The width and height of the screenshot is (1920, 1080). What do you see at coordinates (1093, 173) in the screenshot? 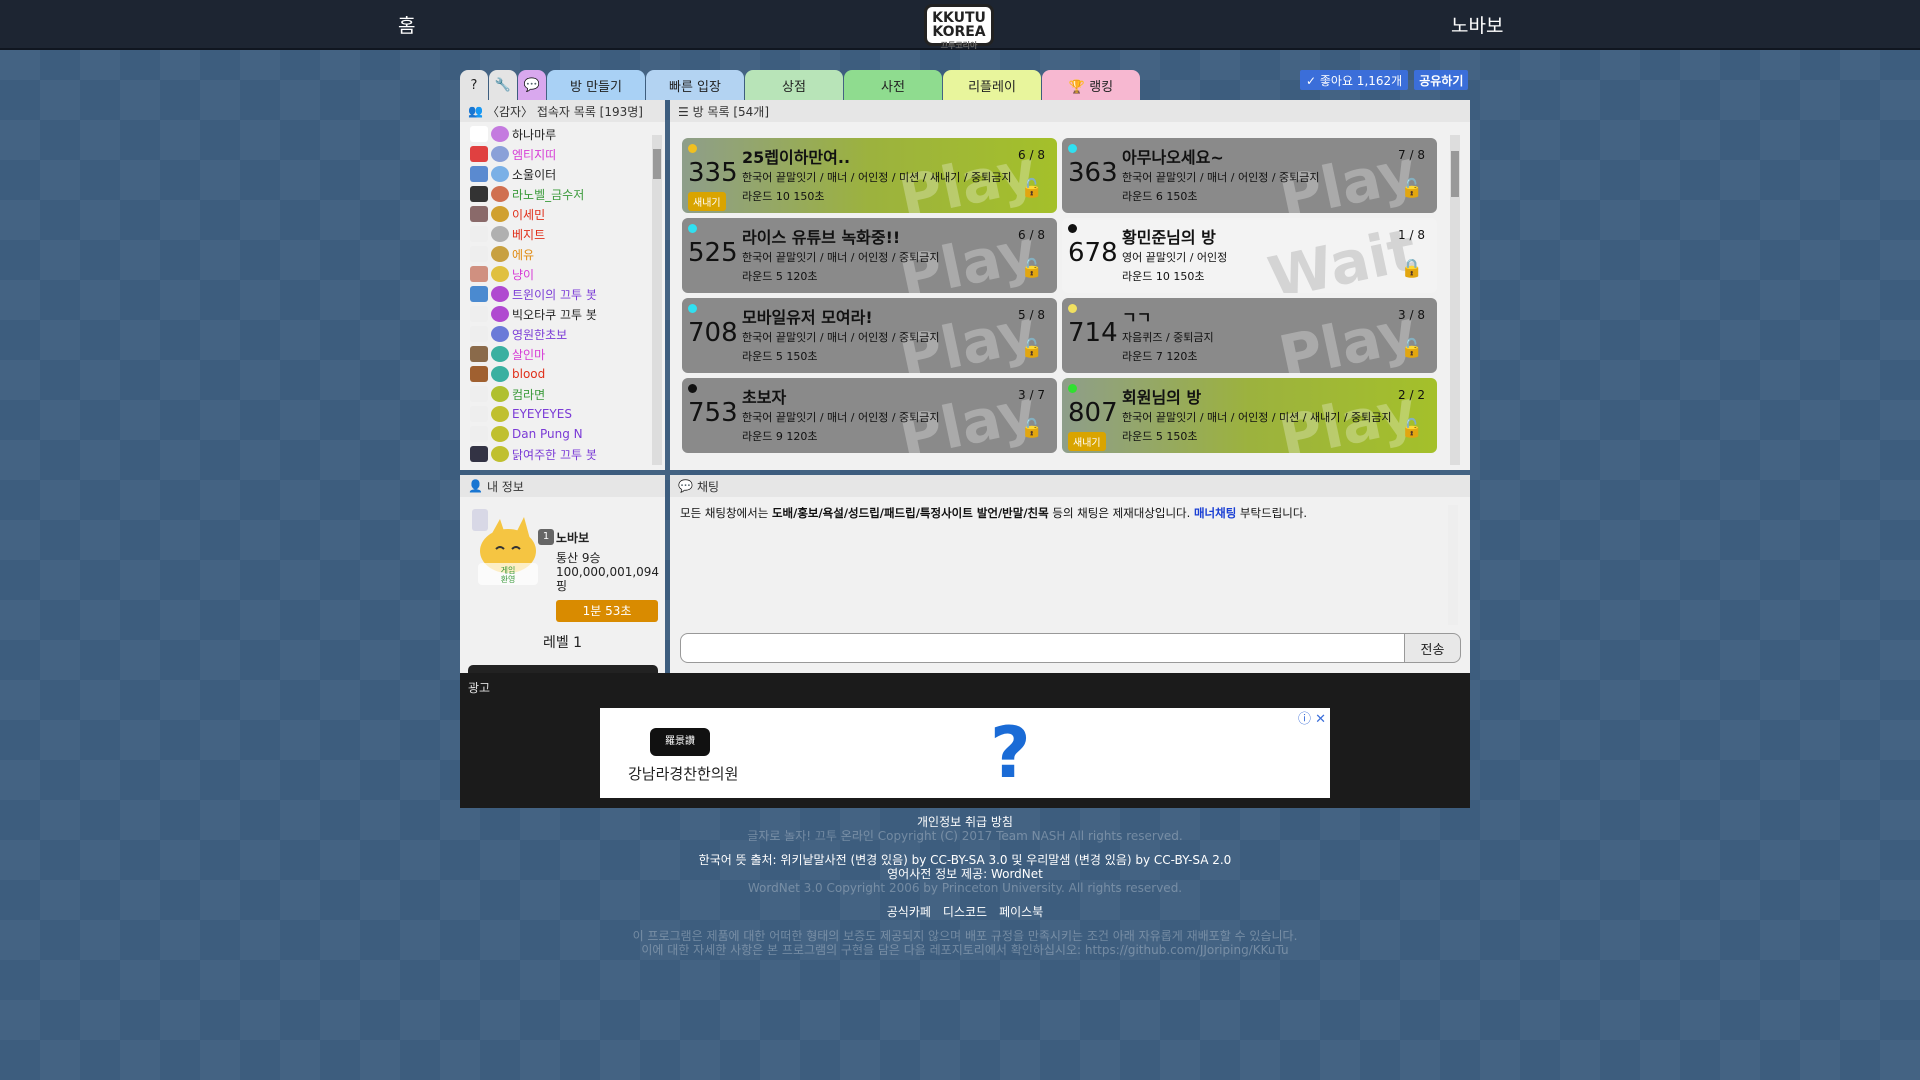
I see `room-number: 363` at bounding box center [1093, 173].